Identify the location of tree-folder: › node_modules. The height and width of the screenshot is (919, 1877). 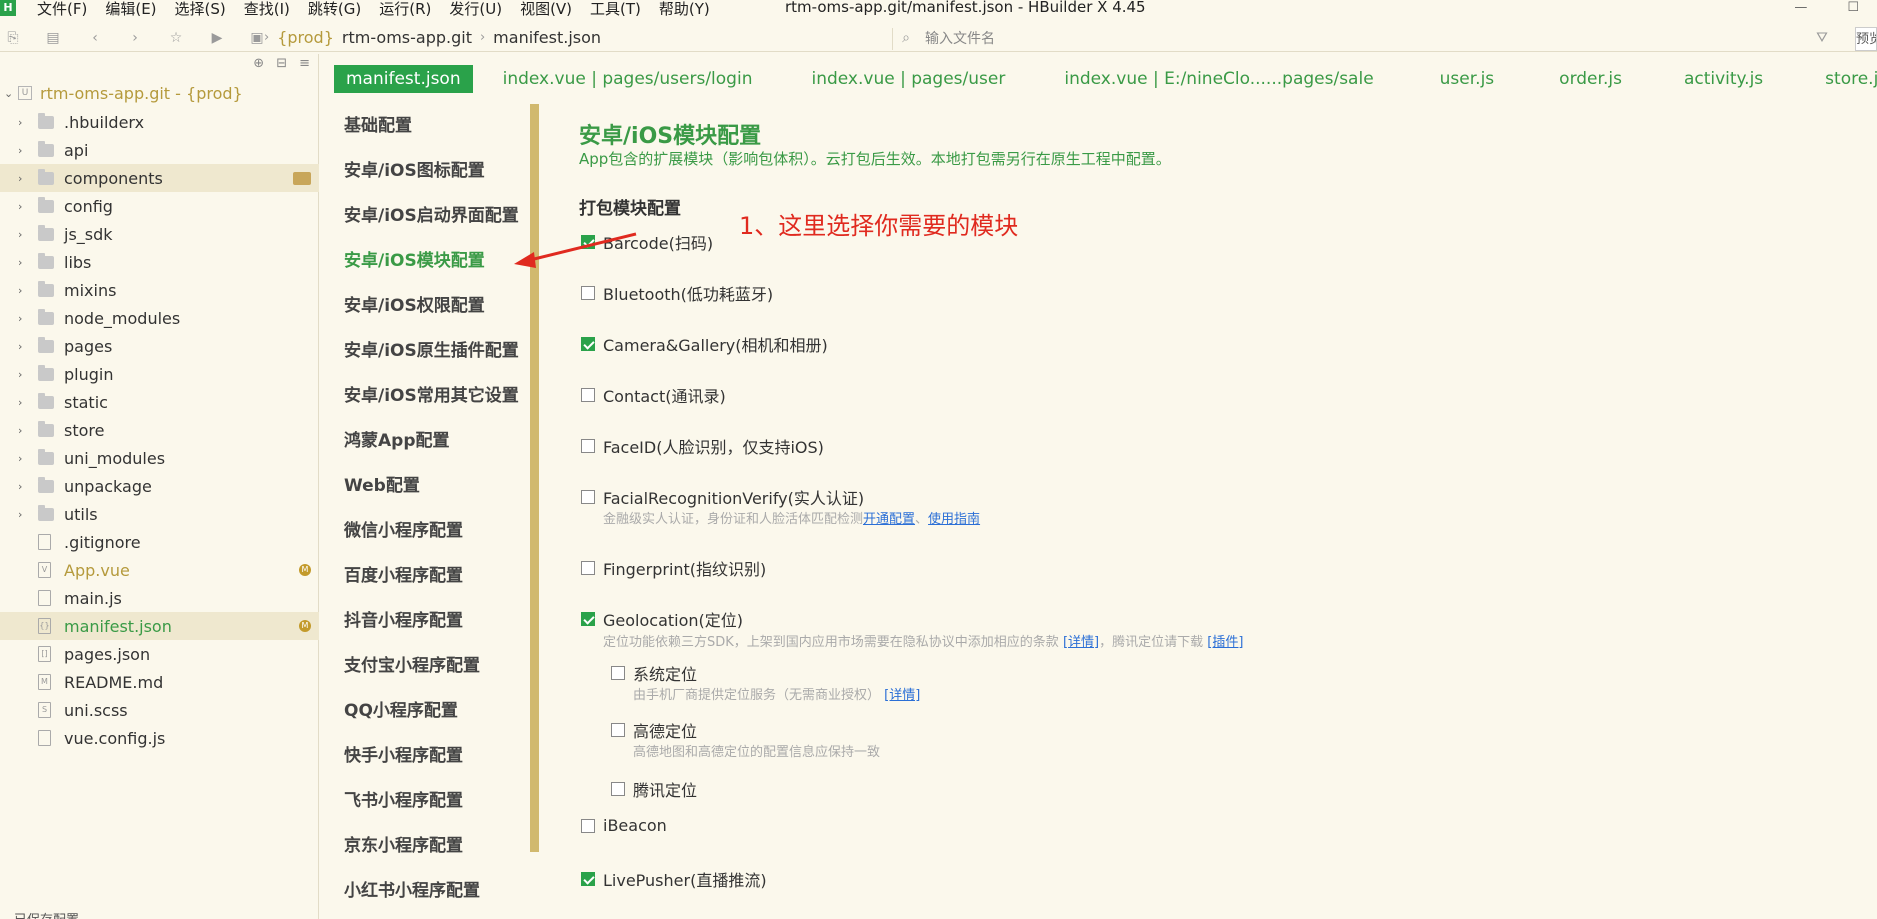
(159, 318).